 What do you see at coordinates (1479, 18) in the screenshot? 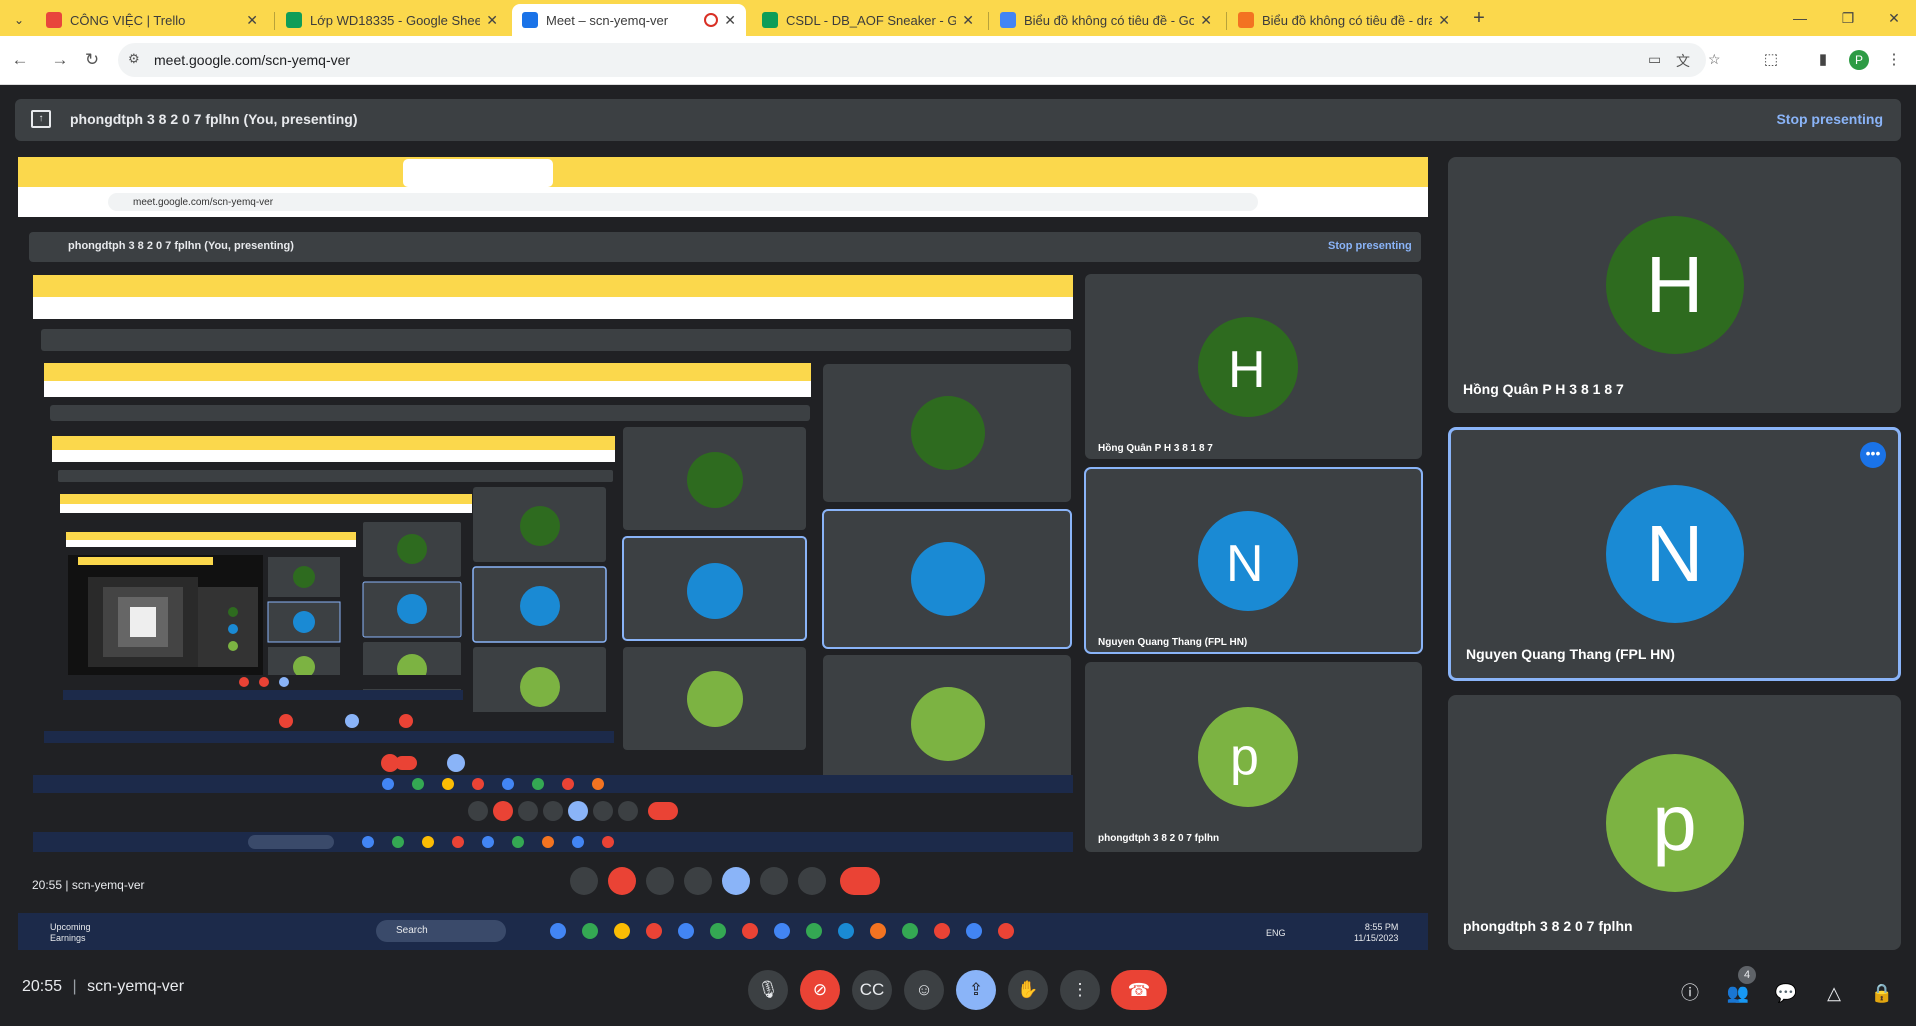
I see `new-tab-button: +` at bounding box center [1479, 18].